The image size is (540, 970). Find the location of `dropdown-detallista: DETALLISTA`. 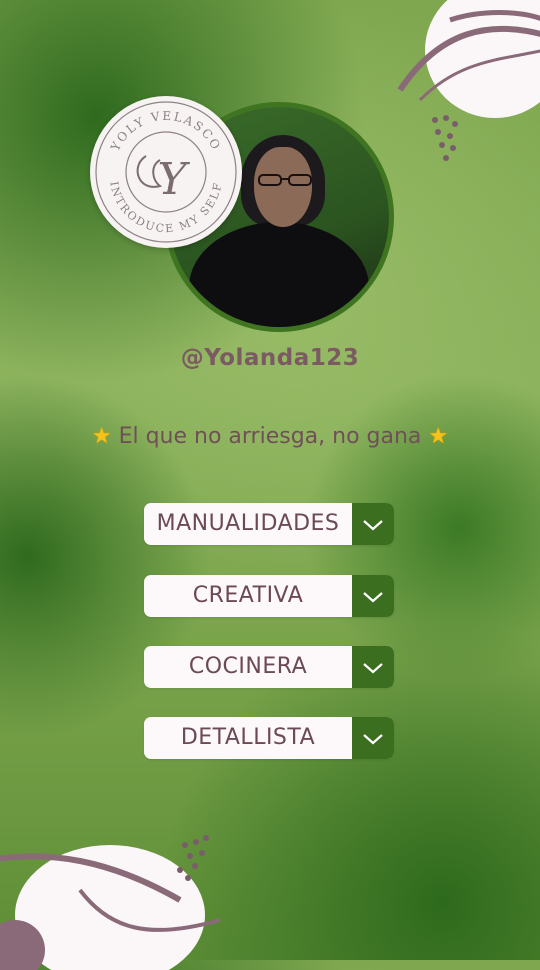

dropdown-detallista: DETALLISTA is located at coordinates (269, 738).